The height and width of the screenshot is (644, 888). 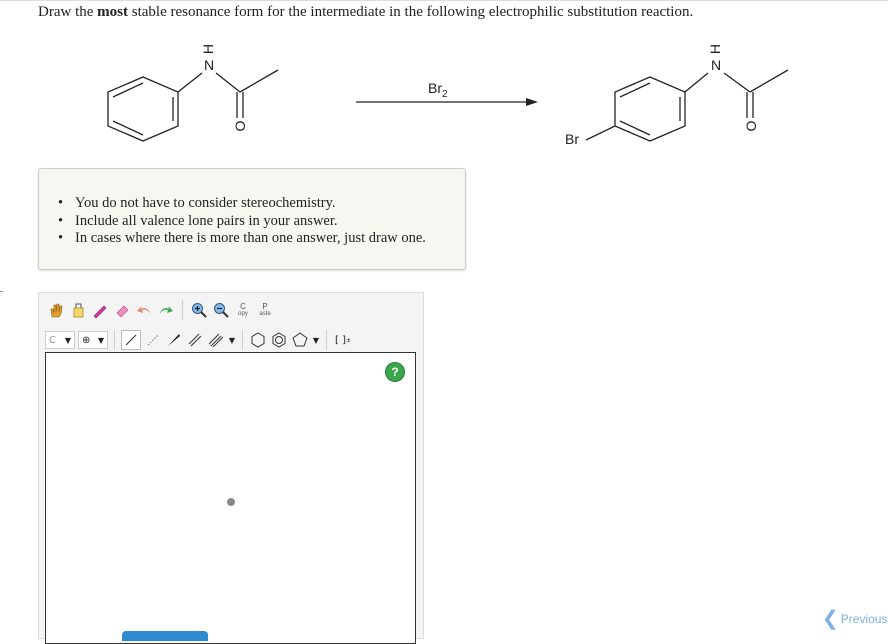 What do you see at coordinates (195, 340) in the screenshot?
I see `double-bond-icon` at bounding box center [195, 340].